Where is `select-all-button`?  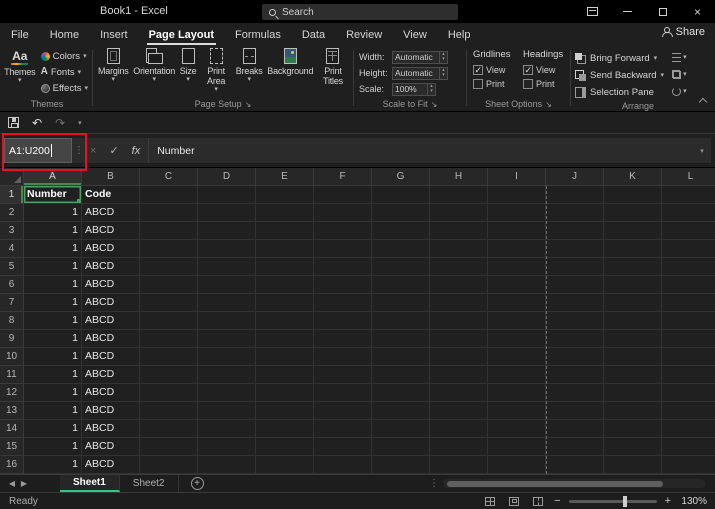
select-all-button is located at coordinates (12, 177).